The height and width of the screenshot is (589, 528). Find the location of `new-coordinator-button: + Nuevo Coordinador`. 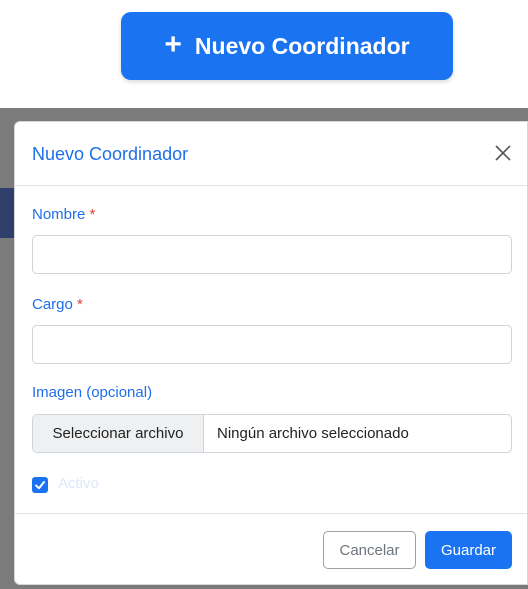

new-coordinator-button: + Nuevo Coordinador is located at coordinates (287, 46).